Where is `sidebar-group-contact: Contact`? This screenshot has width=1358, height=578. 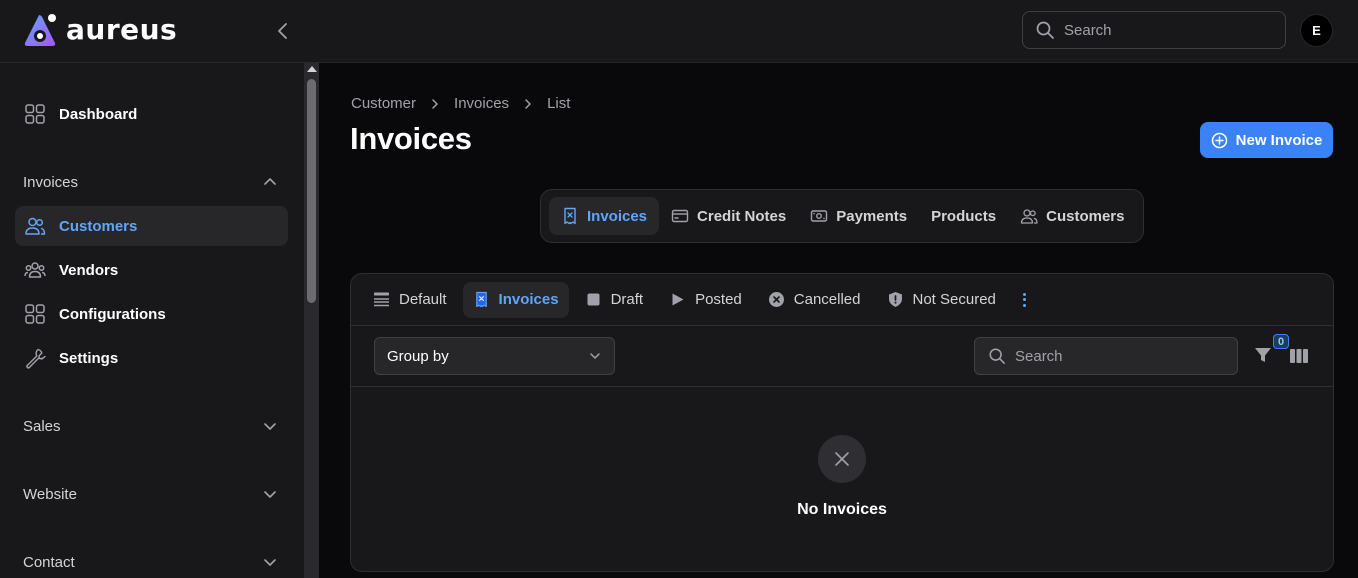
sidebar-group-contact: Contact is located at coordinates (151, 562).